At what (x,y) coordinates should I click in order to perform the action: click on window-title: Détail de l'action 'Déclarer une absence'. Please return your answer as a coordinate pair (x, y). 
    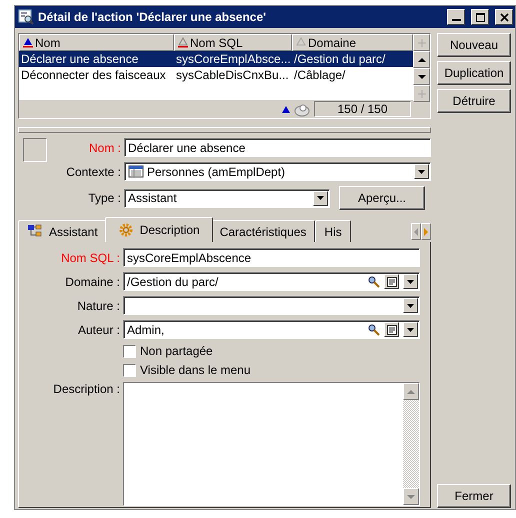
    Looking at the image, I should click on (152, 17).